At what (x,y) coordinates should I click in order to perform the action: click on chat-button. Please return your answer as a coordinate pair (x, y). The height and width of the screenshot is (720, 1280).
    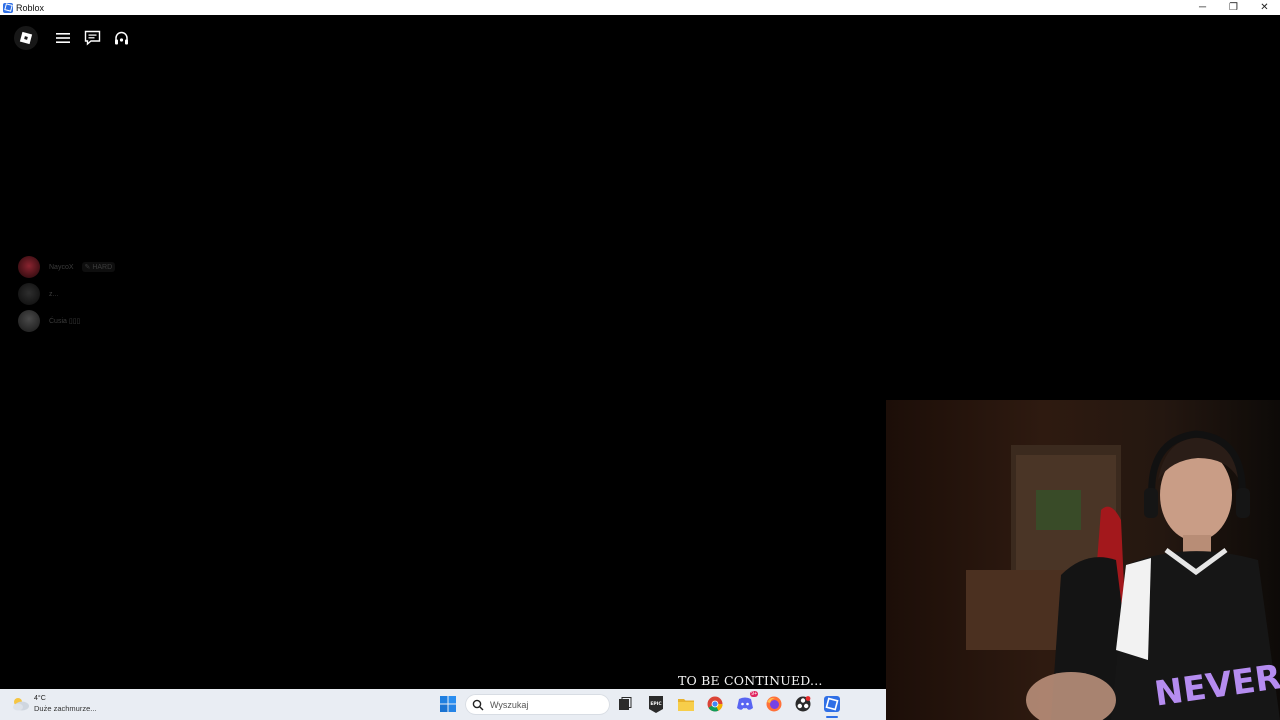
    Looking at the image, I should click on (92, 38).